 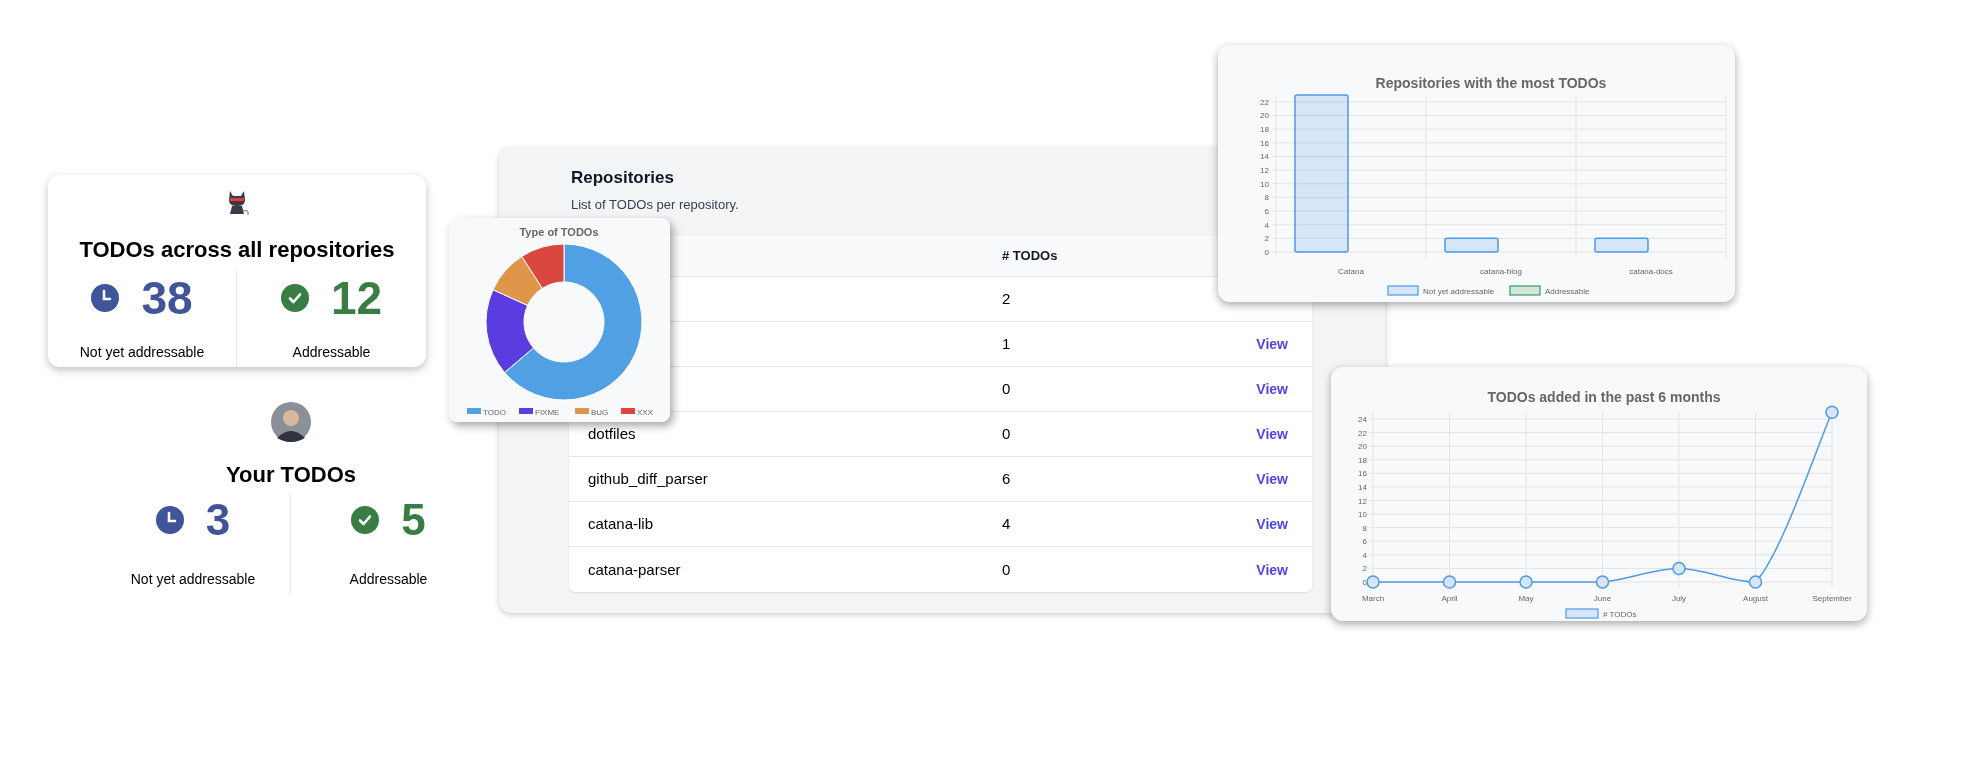 I want to click on column-header: # TODOs, so click(x=1030, y=256).